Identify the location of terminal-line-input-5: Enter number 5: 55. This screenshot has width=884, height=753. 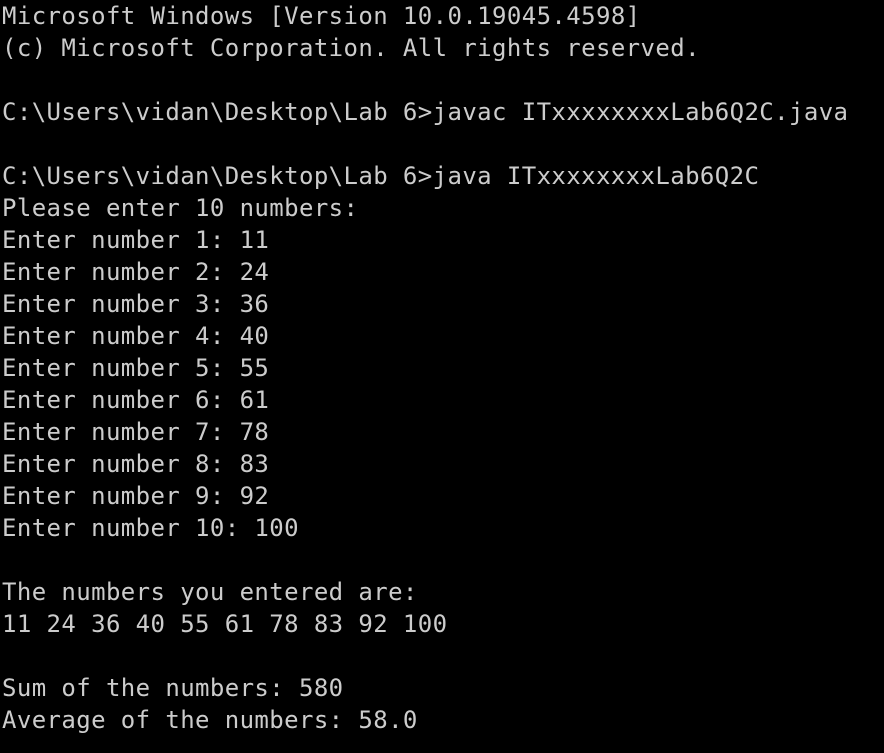
(136, 368).